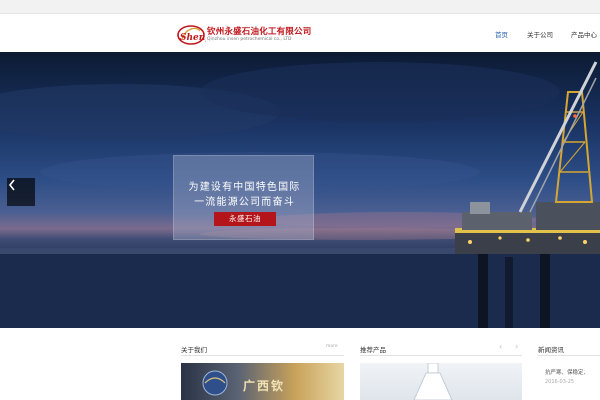  What do you see at coordinates (584, 34) in the screenshot?
I see `nav-item-products: 产品中心` at bounding box center [584, 34].